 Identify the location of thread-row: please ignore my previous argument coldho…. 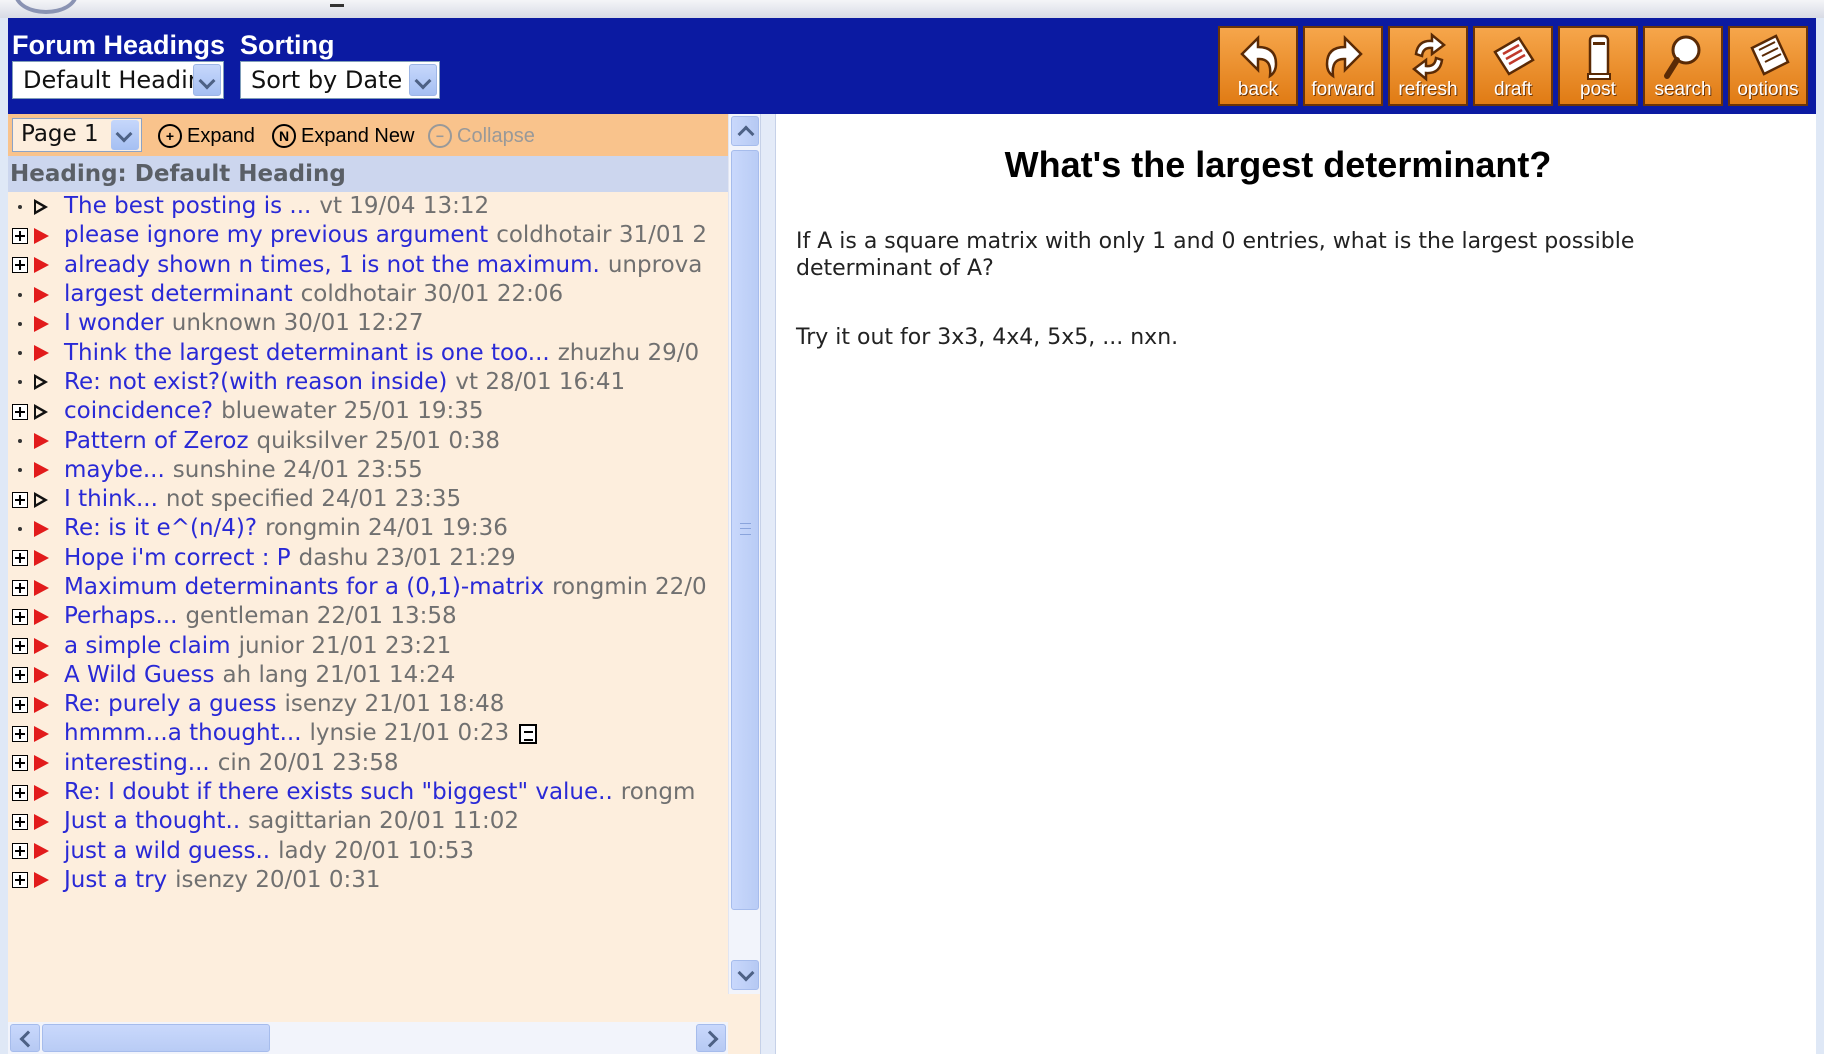
(368, 235).